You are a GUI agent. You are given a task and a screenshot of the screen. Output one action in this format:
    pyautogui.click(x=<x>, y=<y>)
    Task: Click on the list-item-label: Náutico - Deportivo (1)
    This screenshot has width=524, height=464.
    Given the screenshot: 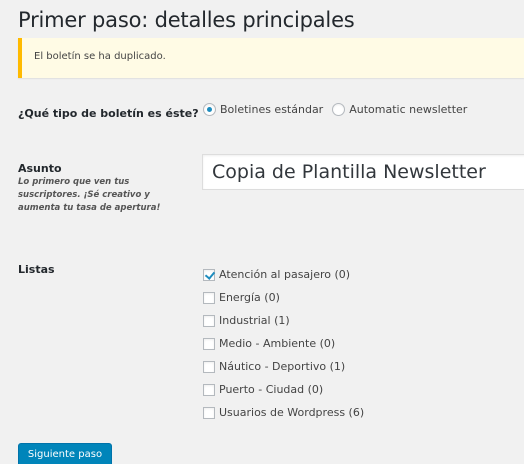 What is the action you would take?
    pyautogui.click(x=282, y=366)
    